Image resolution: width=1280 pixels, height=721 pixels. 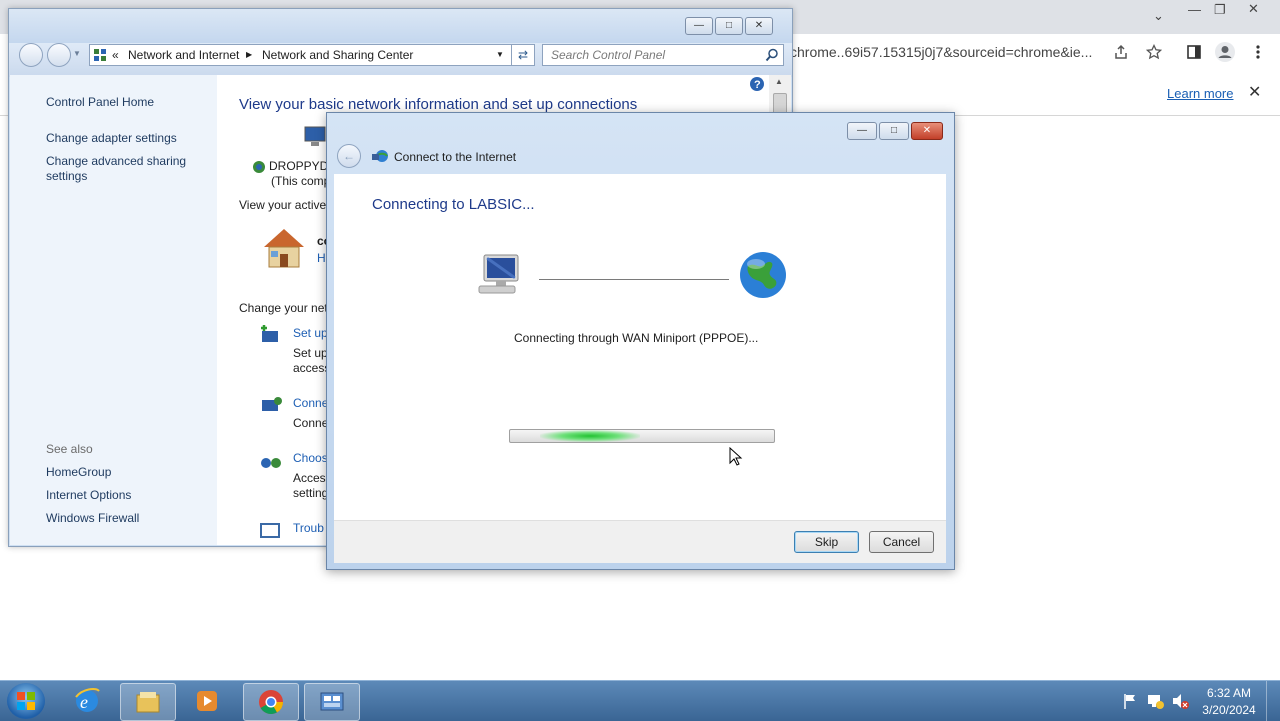 I want to click on dialog-caption-buttons: — □ ✕, so click(x=896, y=131).